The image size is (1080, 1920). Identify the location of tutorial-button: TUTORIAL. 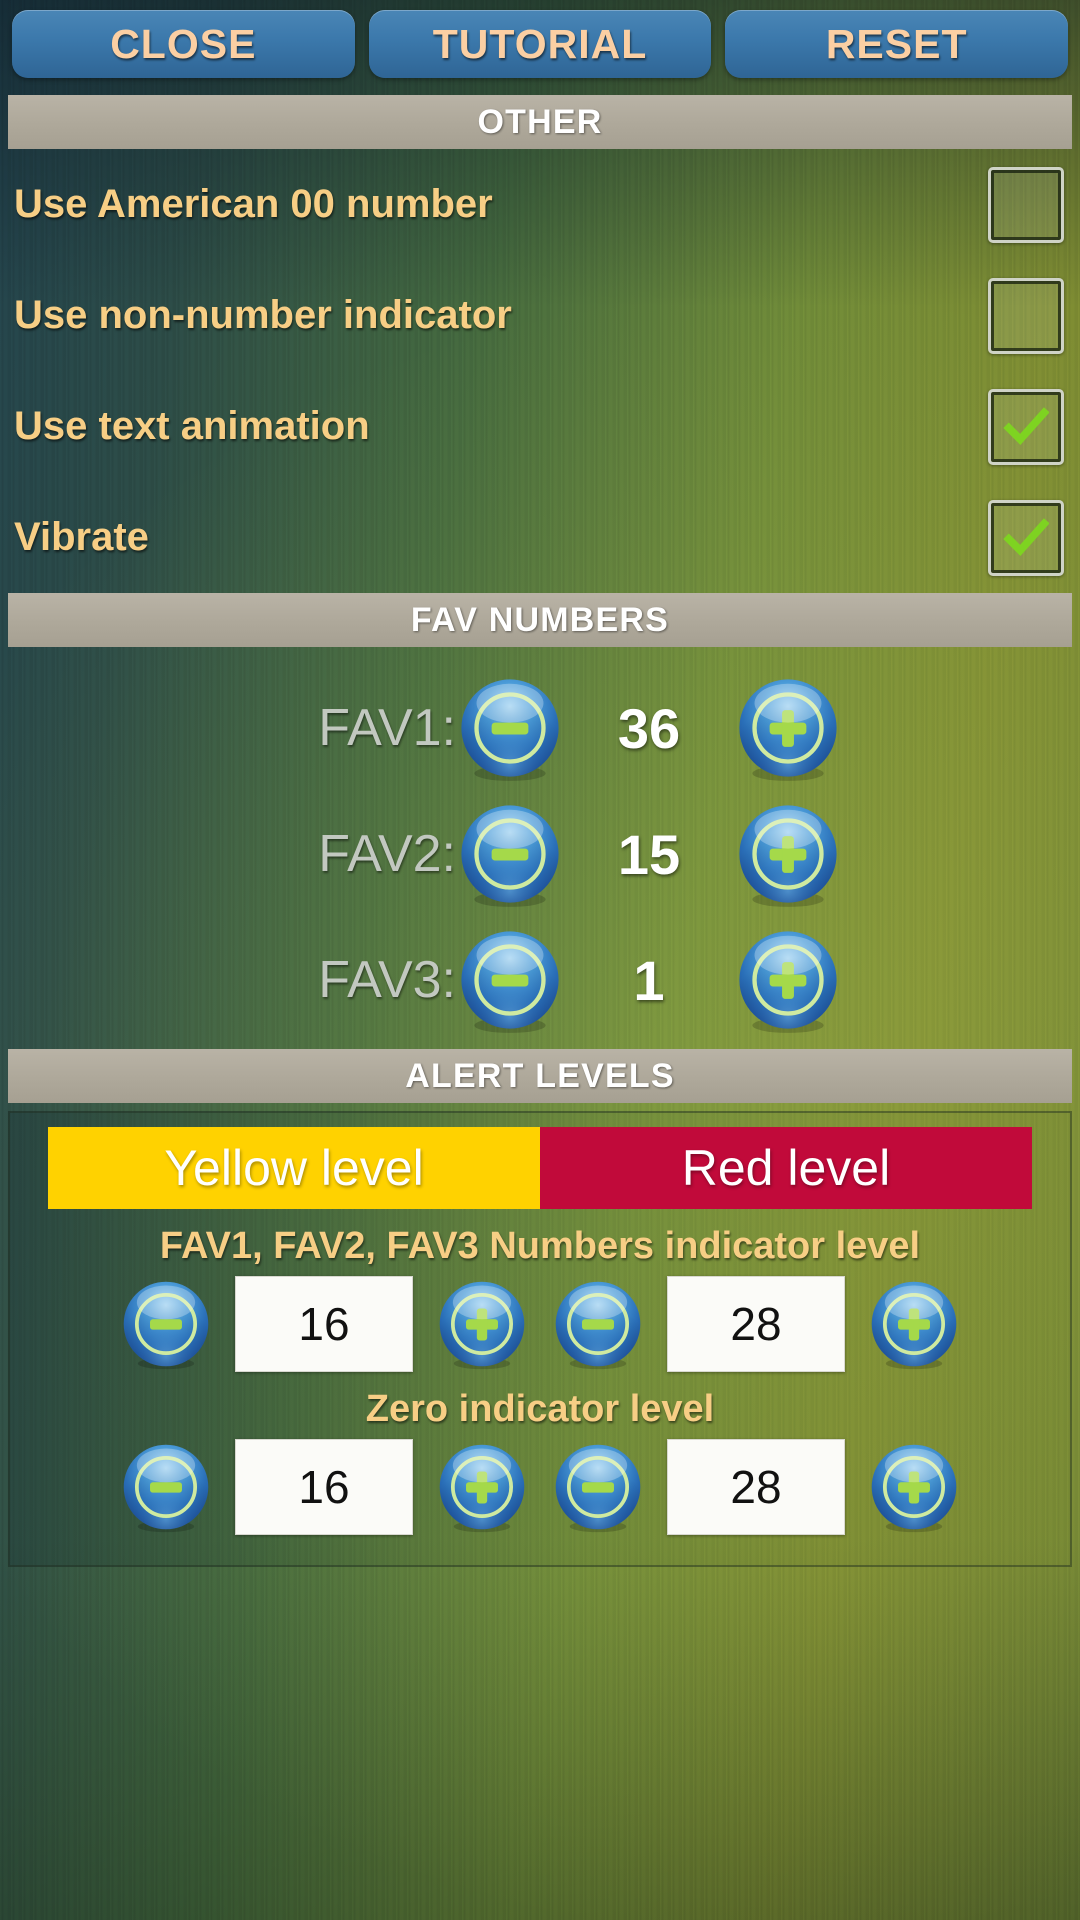
(540, 44).